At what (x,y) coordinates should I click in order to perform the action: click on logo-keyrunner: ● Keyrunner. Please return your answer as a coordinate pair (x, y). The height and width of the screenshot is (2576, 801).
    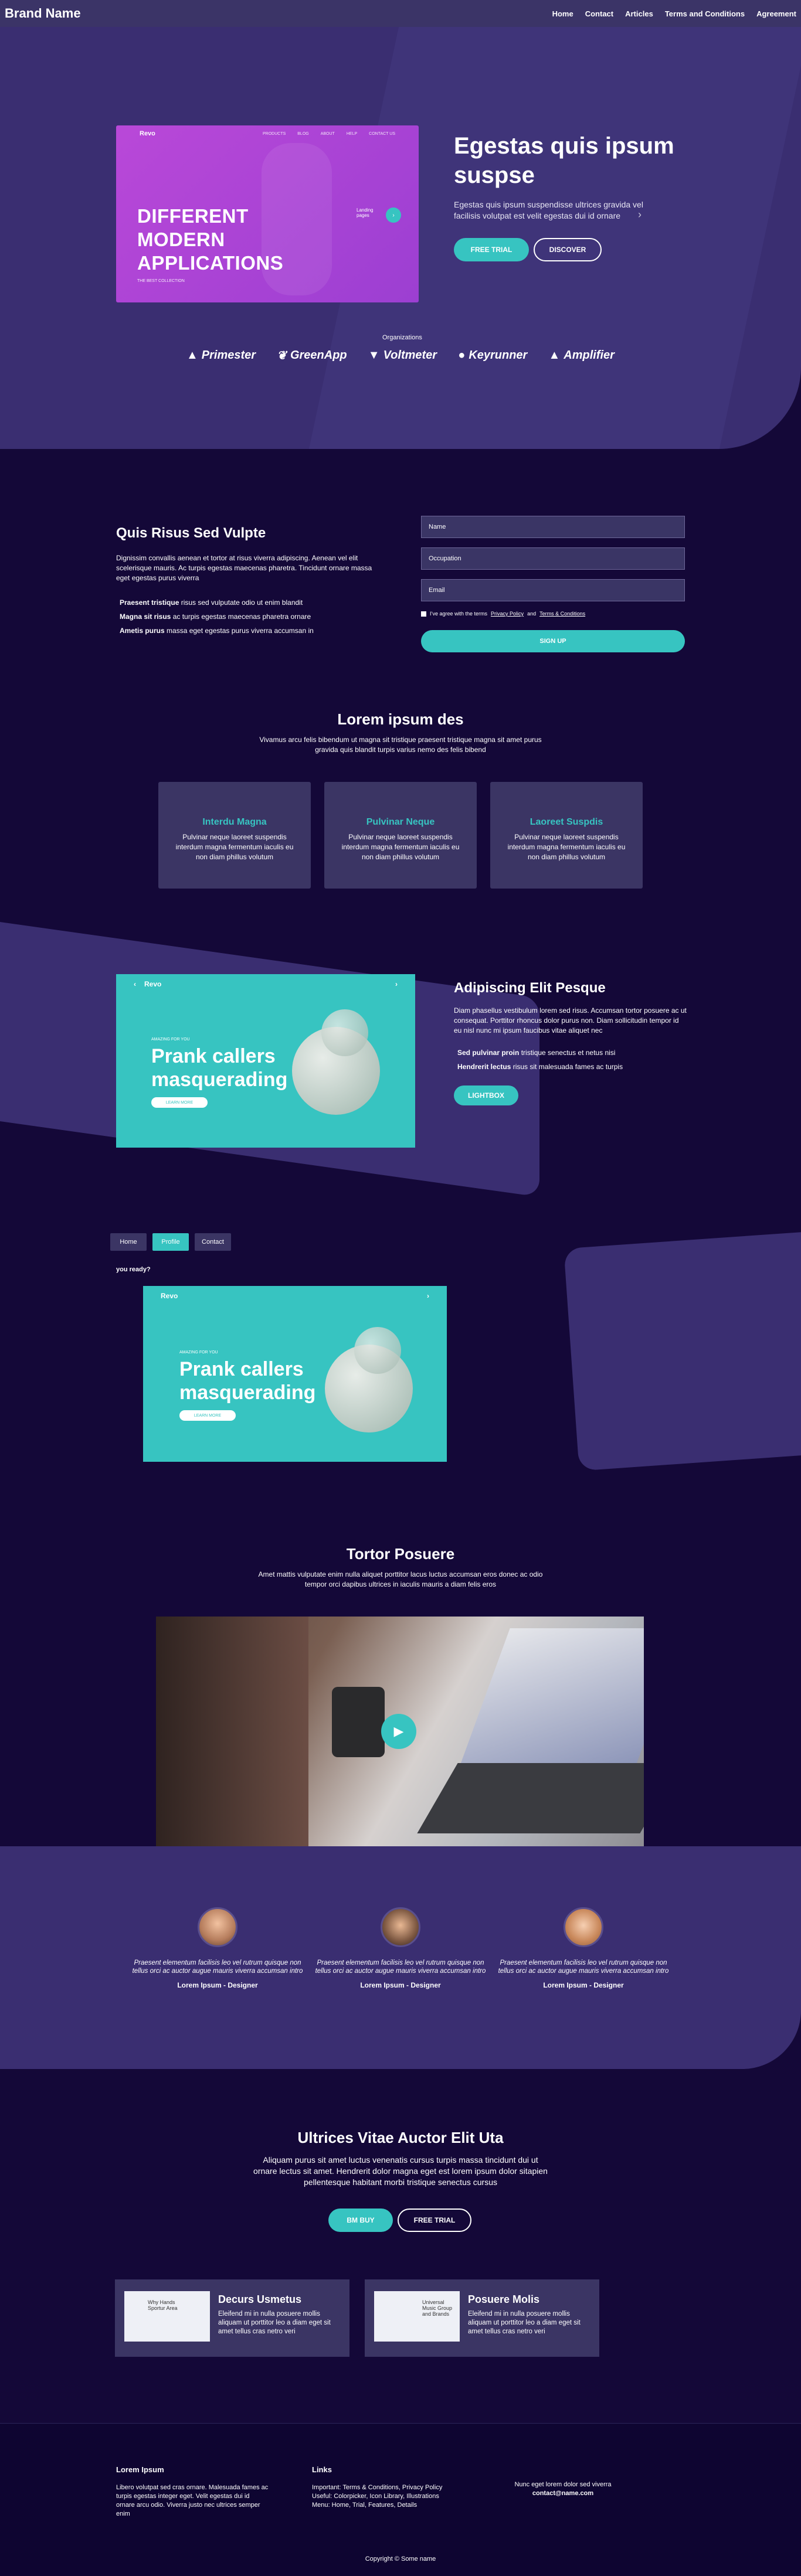
    Looking at the image, I should click on (493, 355).